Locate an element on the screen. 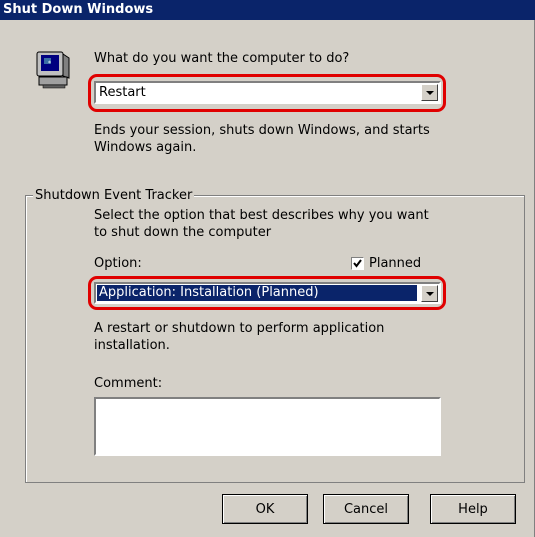  planned-label: Planned is located at coordinates (395, 263).